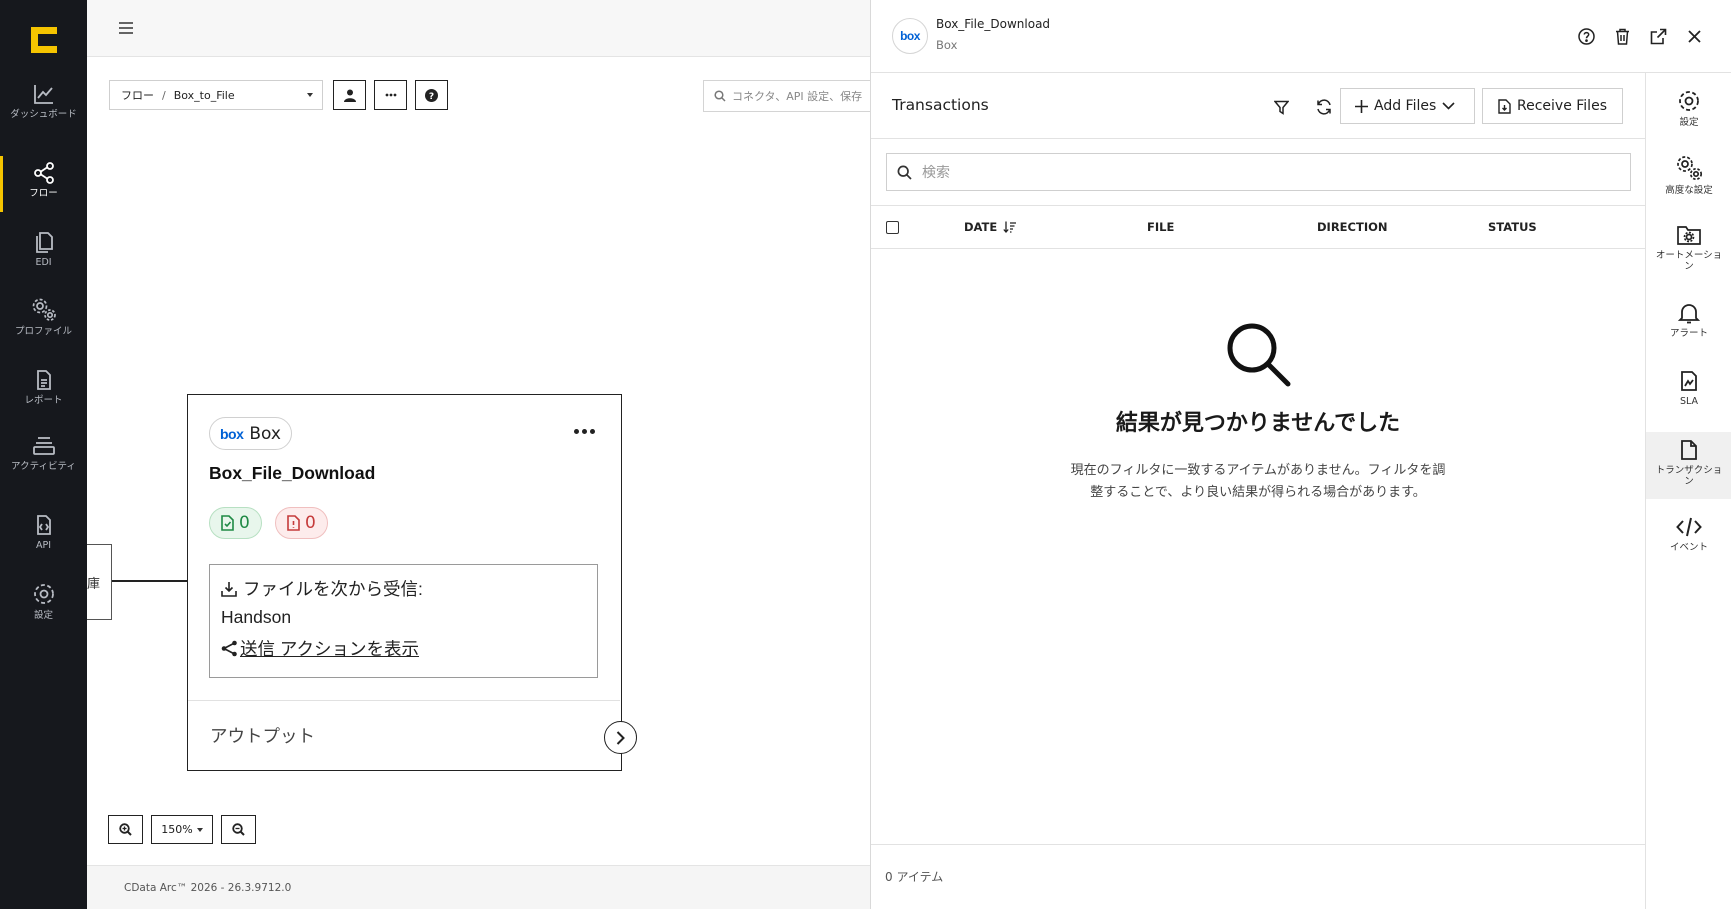 This screenshot has height=909, width=1731. Describe the element at coordinates (1512, 227) in the screenshot. I see `column-header-status: STATUS` at that location.